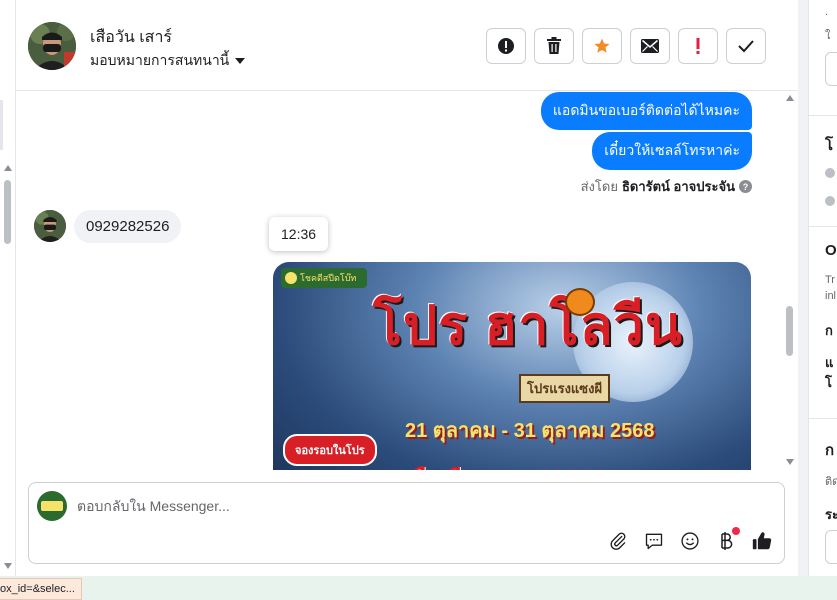 Image resolution: width=837 pixels, height=600 pixels. Describe the element at coordinates (831, 547) in the screenshot. I see `panel-select` at that location.